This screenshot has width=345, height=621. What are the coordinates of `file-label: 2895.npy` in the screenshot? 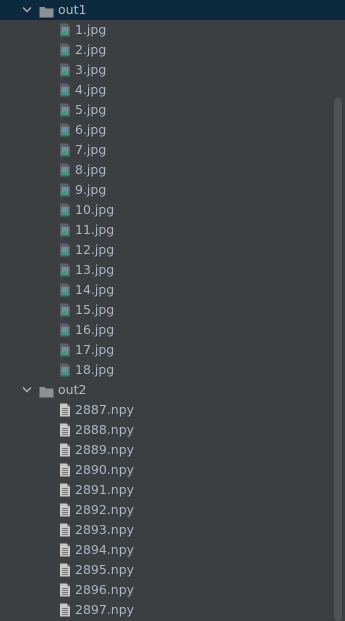 It's located at (105, 569).